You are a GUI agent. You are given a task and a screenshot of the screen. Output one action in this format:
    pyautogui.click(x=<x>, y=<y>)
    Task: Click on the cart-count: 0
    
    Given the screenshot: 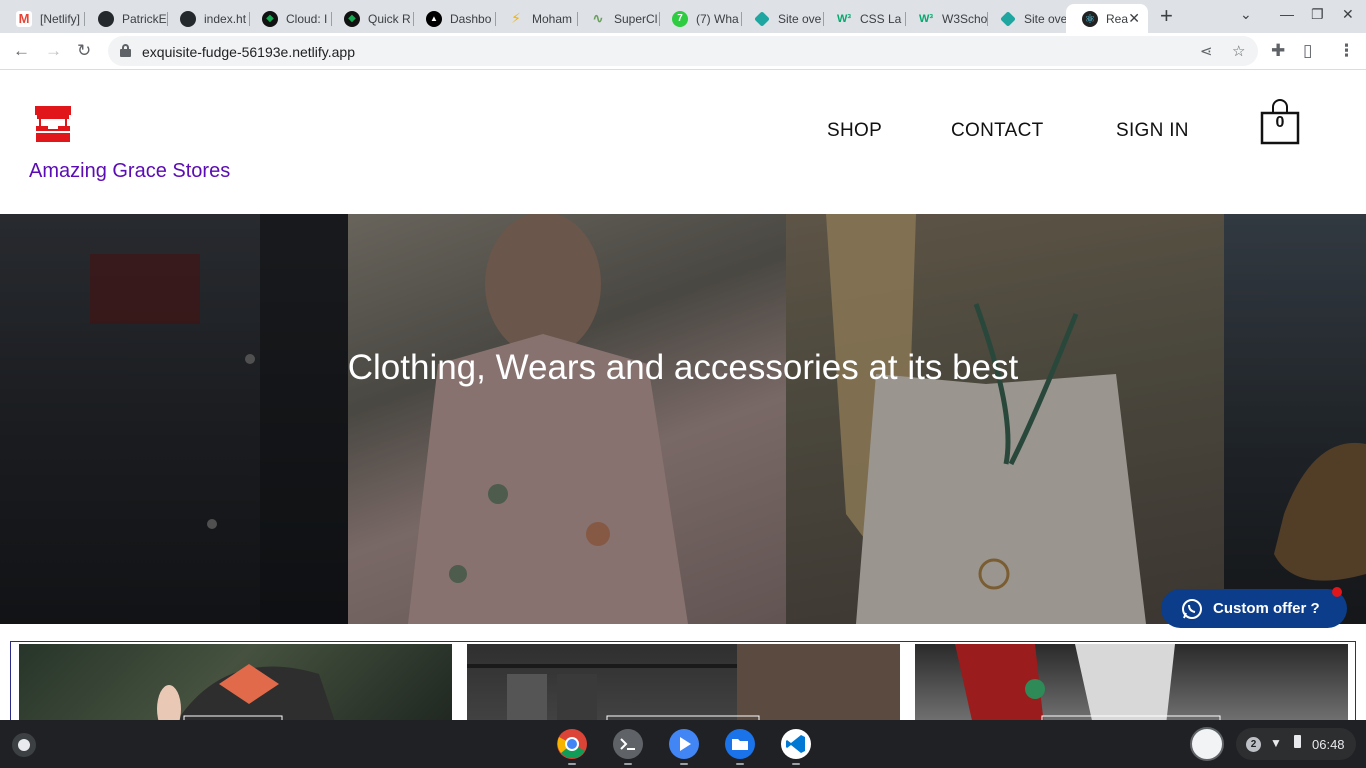 What is the action you would take?
    pyautogui.click(x=1280, y=122)
    